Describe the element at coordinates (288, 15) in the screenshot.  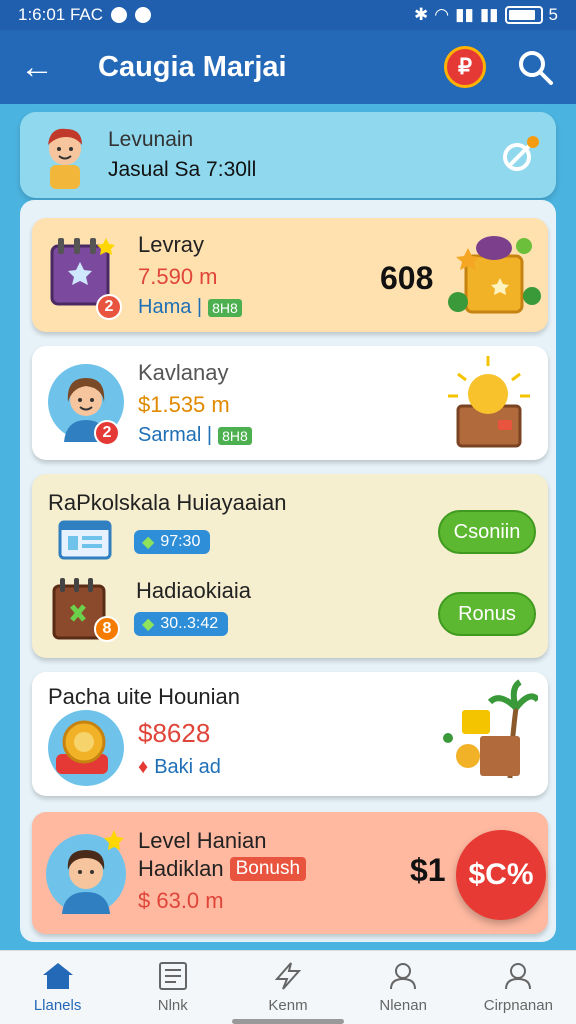
I see `status-bar: 1:6:01 FAC ✱ ◠ ▮▮ ▮▮ 5` at that location.